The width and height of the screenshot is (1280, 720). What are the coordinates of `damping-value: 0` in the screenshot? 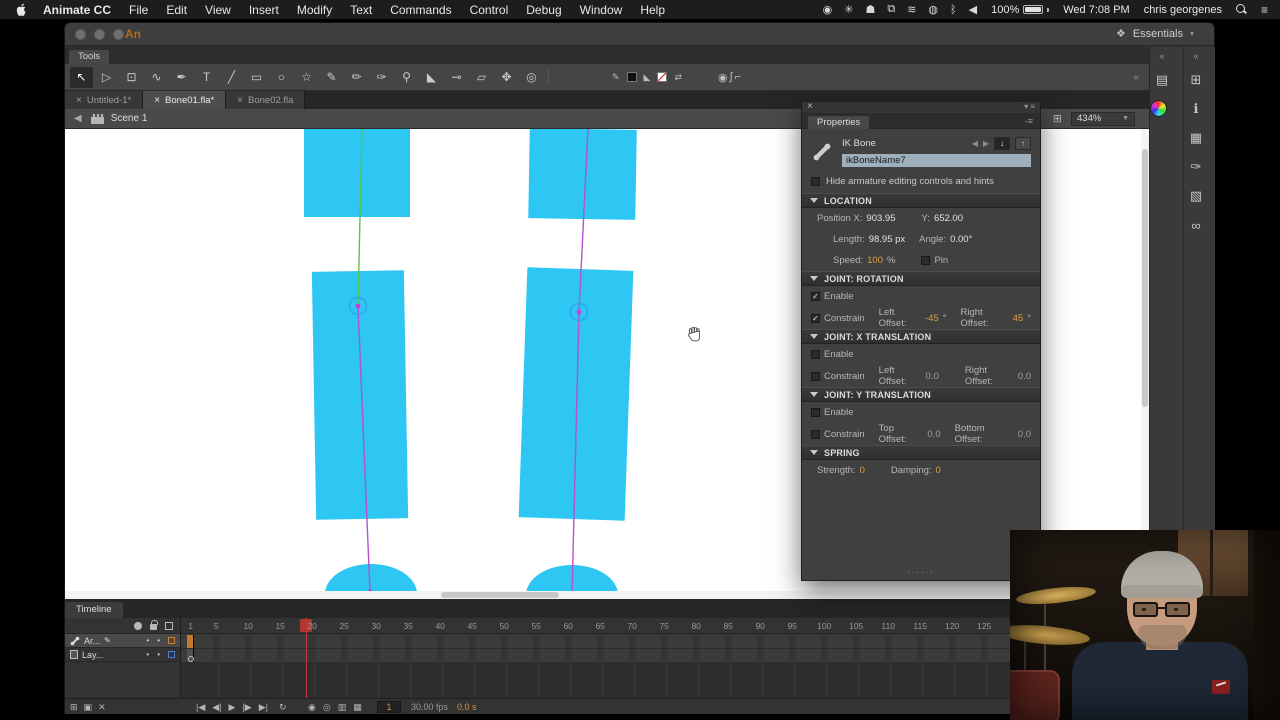 It's located at (938, 470).